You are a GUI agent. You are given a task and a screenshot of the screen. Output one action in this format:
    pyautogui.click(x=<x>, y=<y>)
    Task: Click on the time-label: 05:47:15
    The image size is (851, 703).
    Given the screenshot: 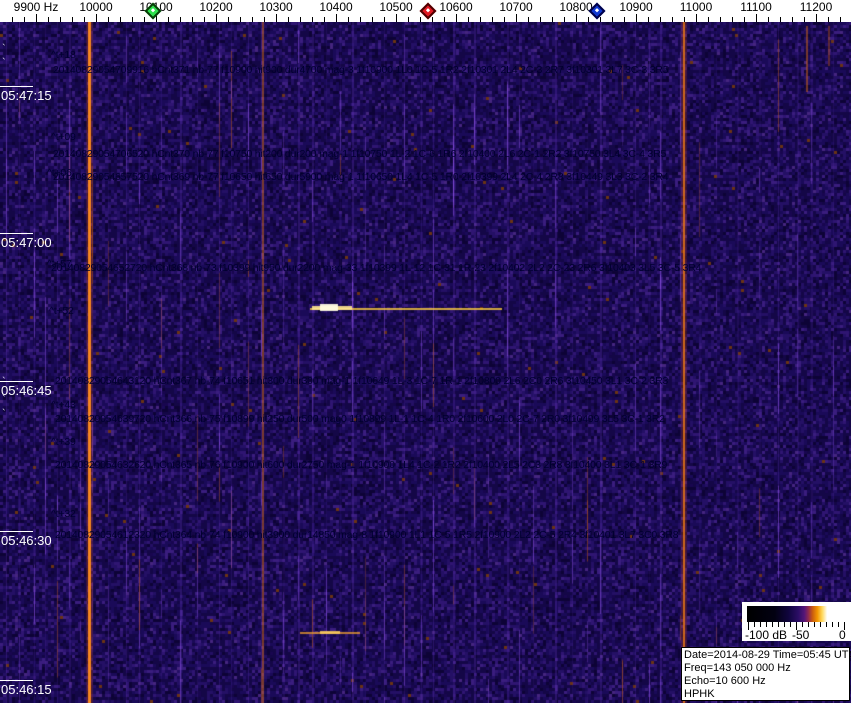 What is the action you would take?
    pyautogui.click(x=26, y=95)
    